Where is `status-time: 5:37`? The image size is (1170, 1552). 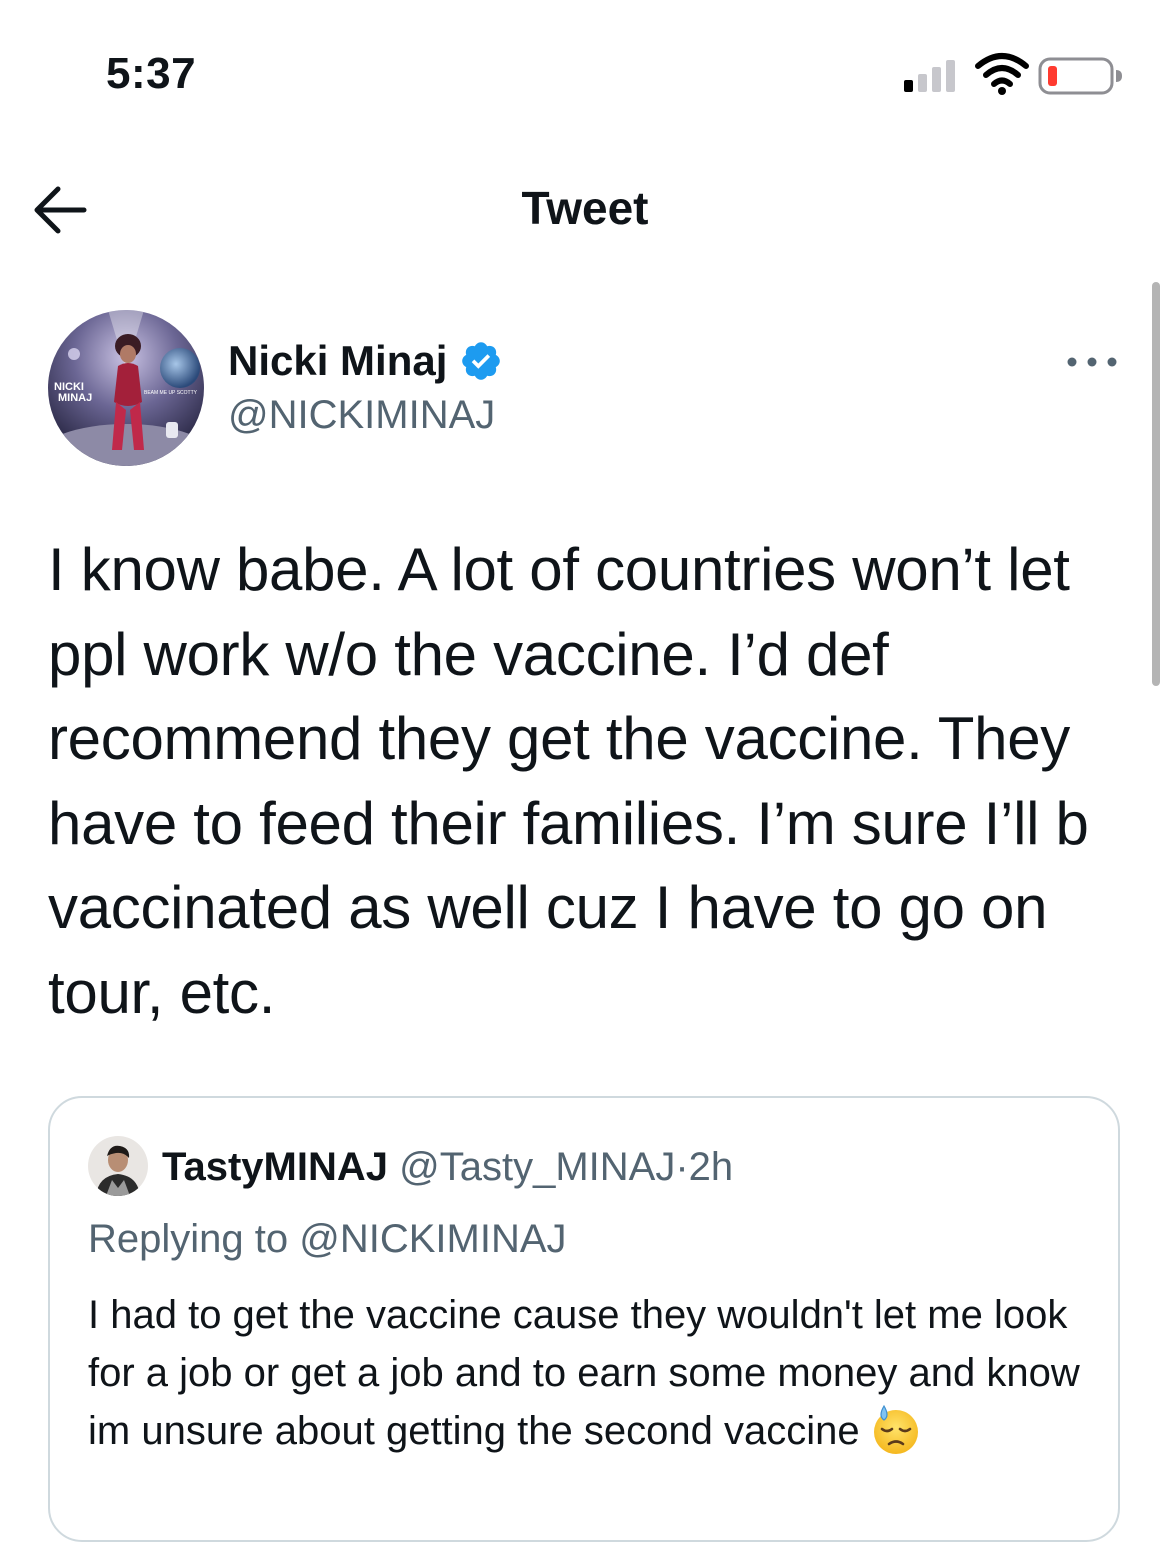
status-time: 5:37 is located at coordinates (151, 73).